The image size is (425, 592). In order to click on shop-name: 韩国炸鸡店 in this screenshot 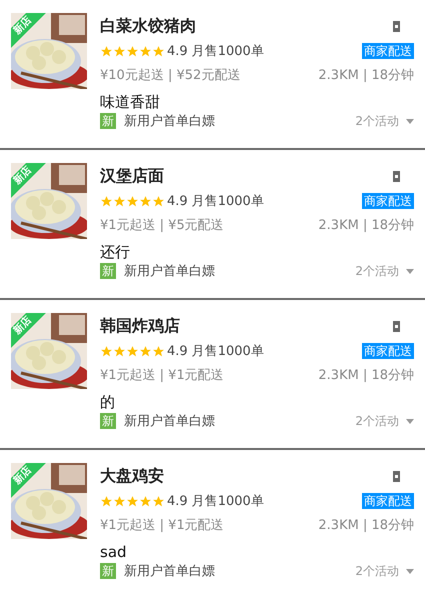, I will do `click(140, 326)`.